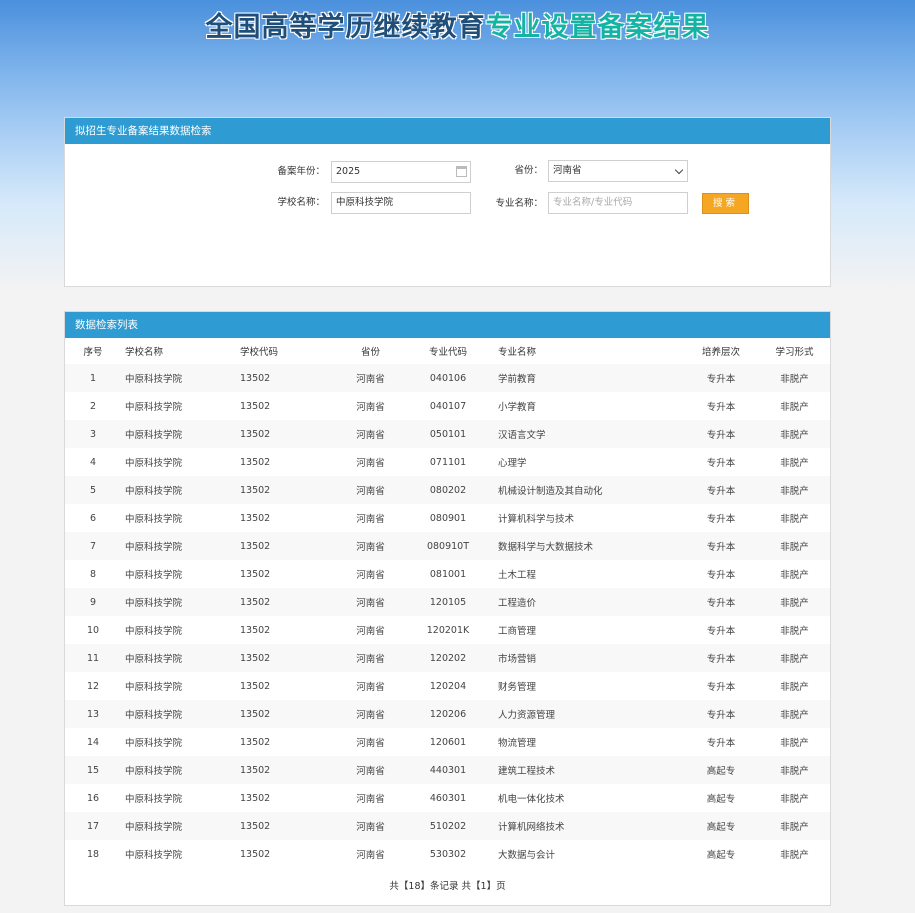 The height and width of the screenshot is (913, 915). What do you see at coordinates (348, 171) in the screenshot?
I see `year-value: 2025` at bounding box center [348, 171].